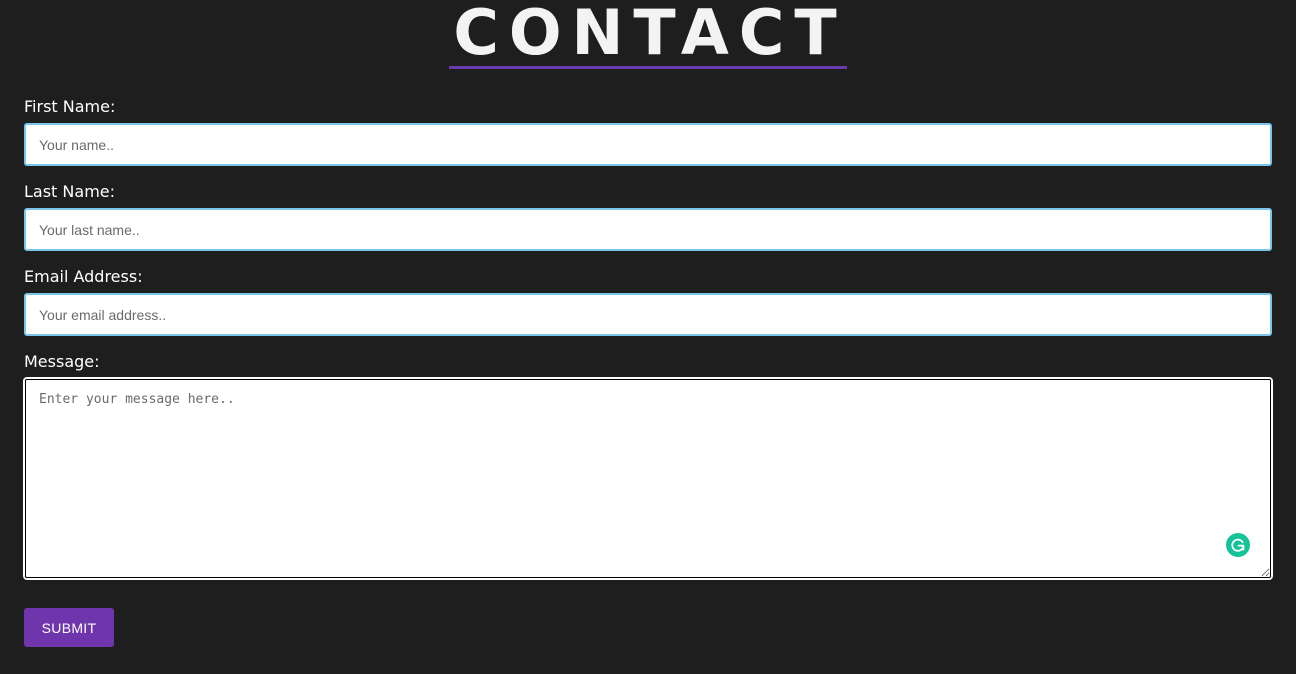  I want to click on first-name-field-group: First Name:, so click(648, 131).